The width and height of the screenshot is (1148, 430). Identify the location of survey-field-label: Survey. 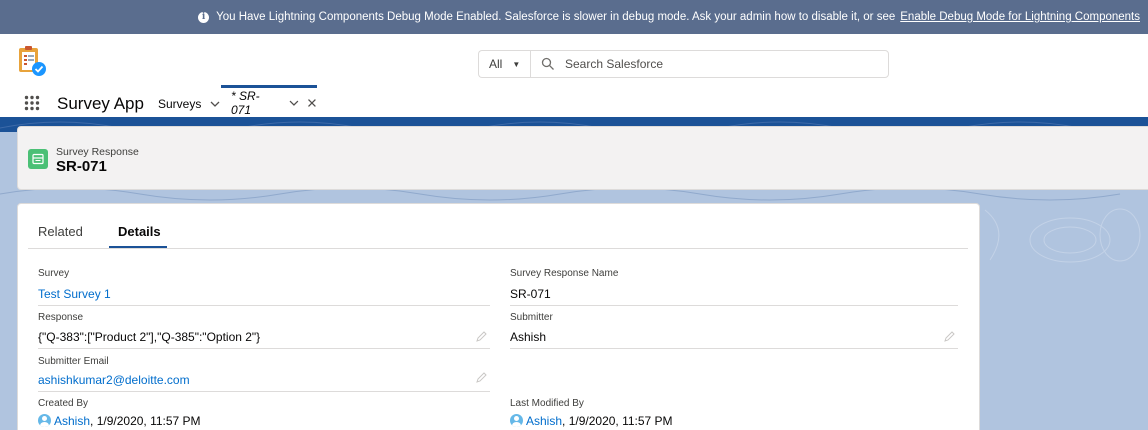
(54, 273).